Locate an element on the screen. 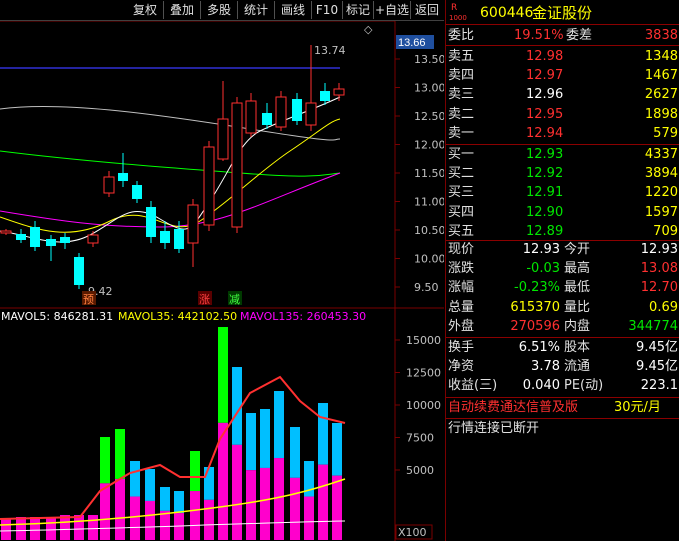 Image resolution: width=679 pixels, height=541 pixels. back-button: 返回 is located at coordinates (427, 10).